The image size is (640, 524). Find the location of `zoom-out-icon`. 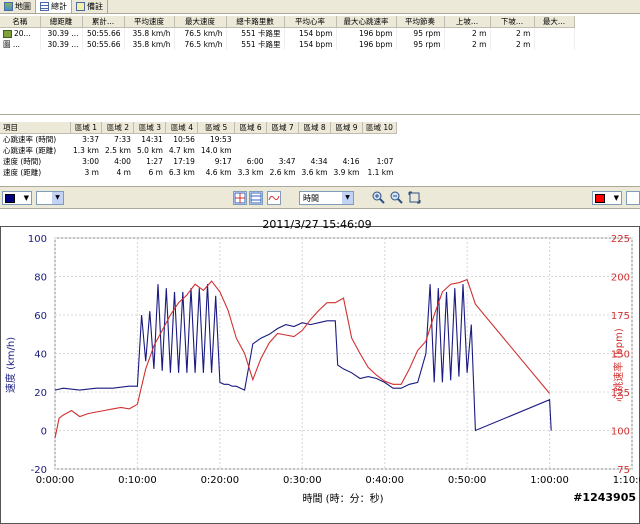

zoom-out-icon is located at coordinates (397, 198).